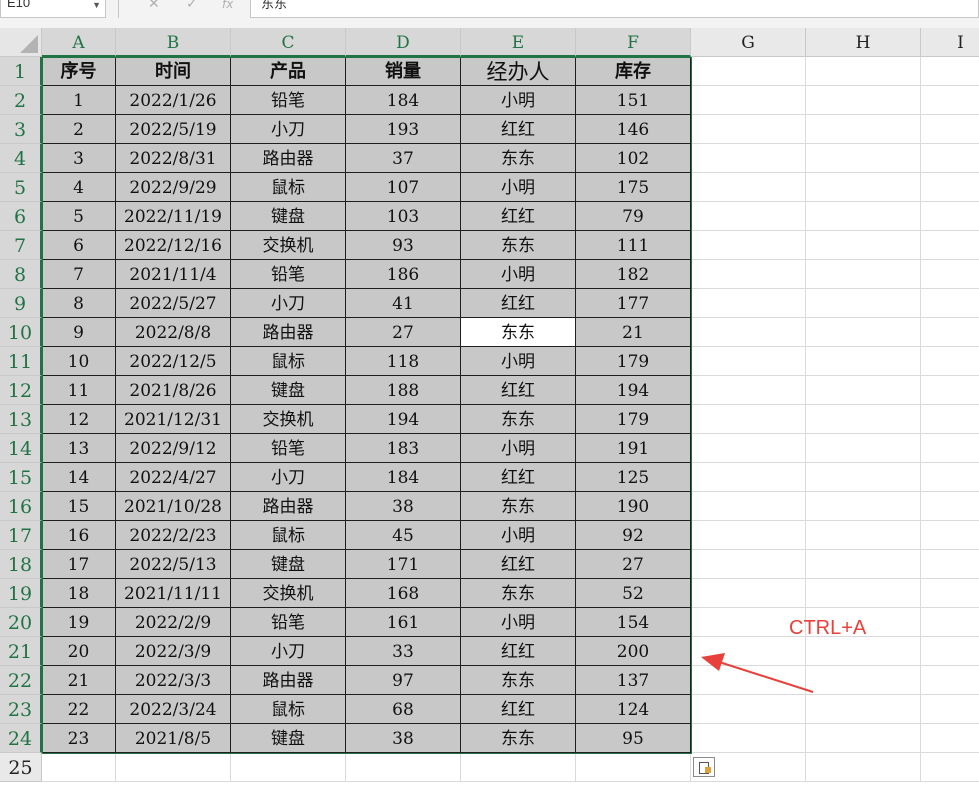 The width and height of the screenshot is (979, 794). What do you see at coordinates (79, 448) in the screenshot?
I see `table-cell: 13` at bounding box center [79, 448].